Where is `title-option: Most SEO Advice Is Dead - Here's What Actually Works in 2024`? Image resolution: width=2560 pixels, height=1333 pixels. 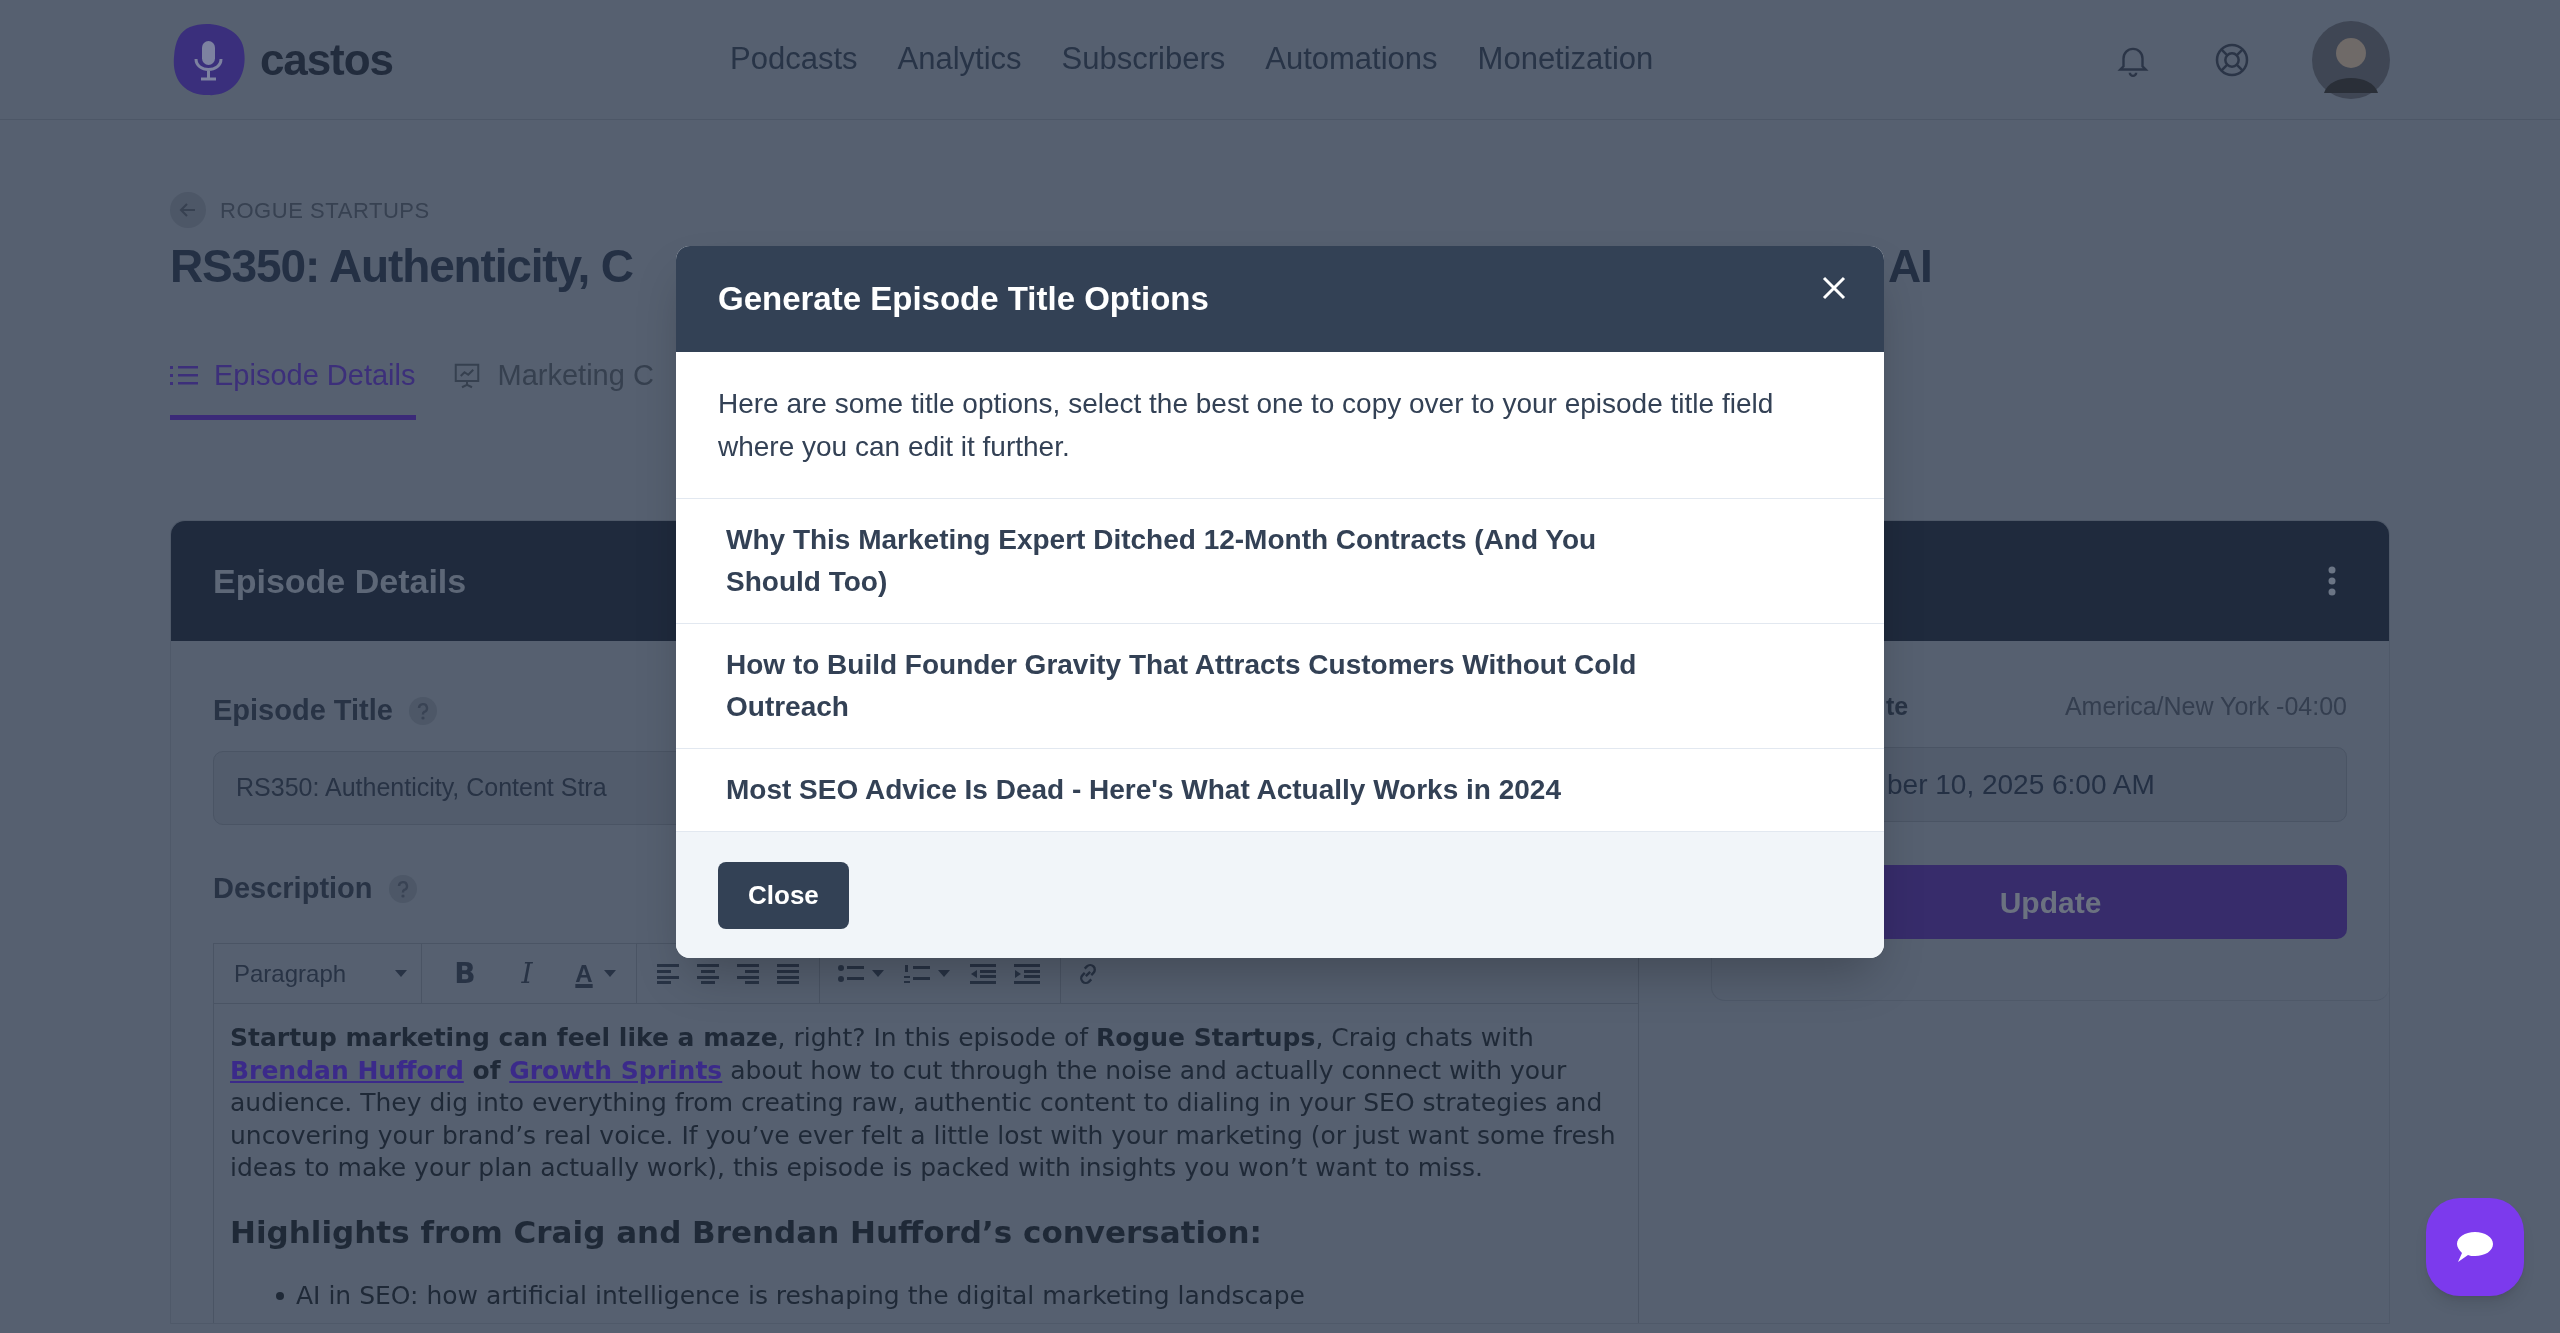 title-option: Most SEO Advice Is Dead - Here's What Actually Works in 2024 is located at coordinates (1196, 790).